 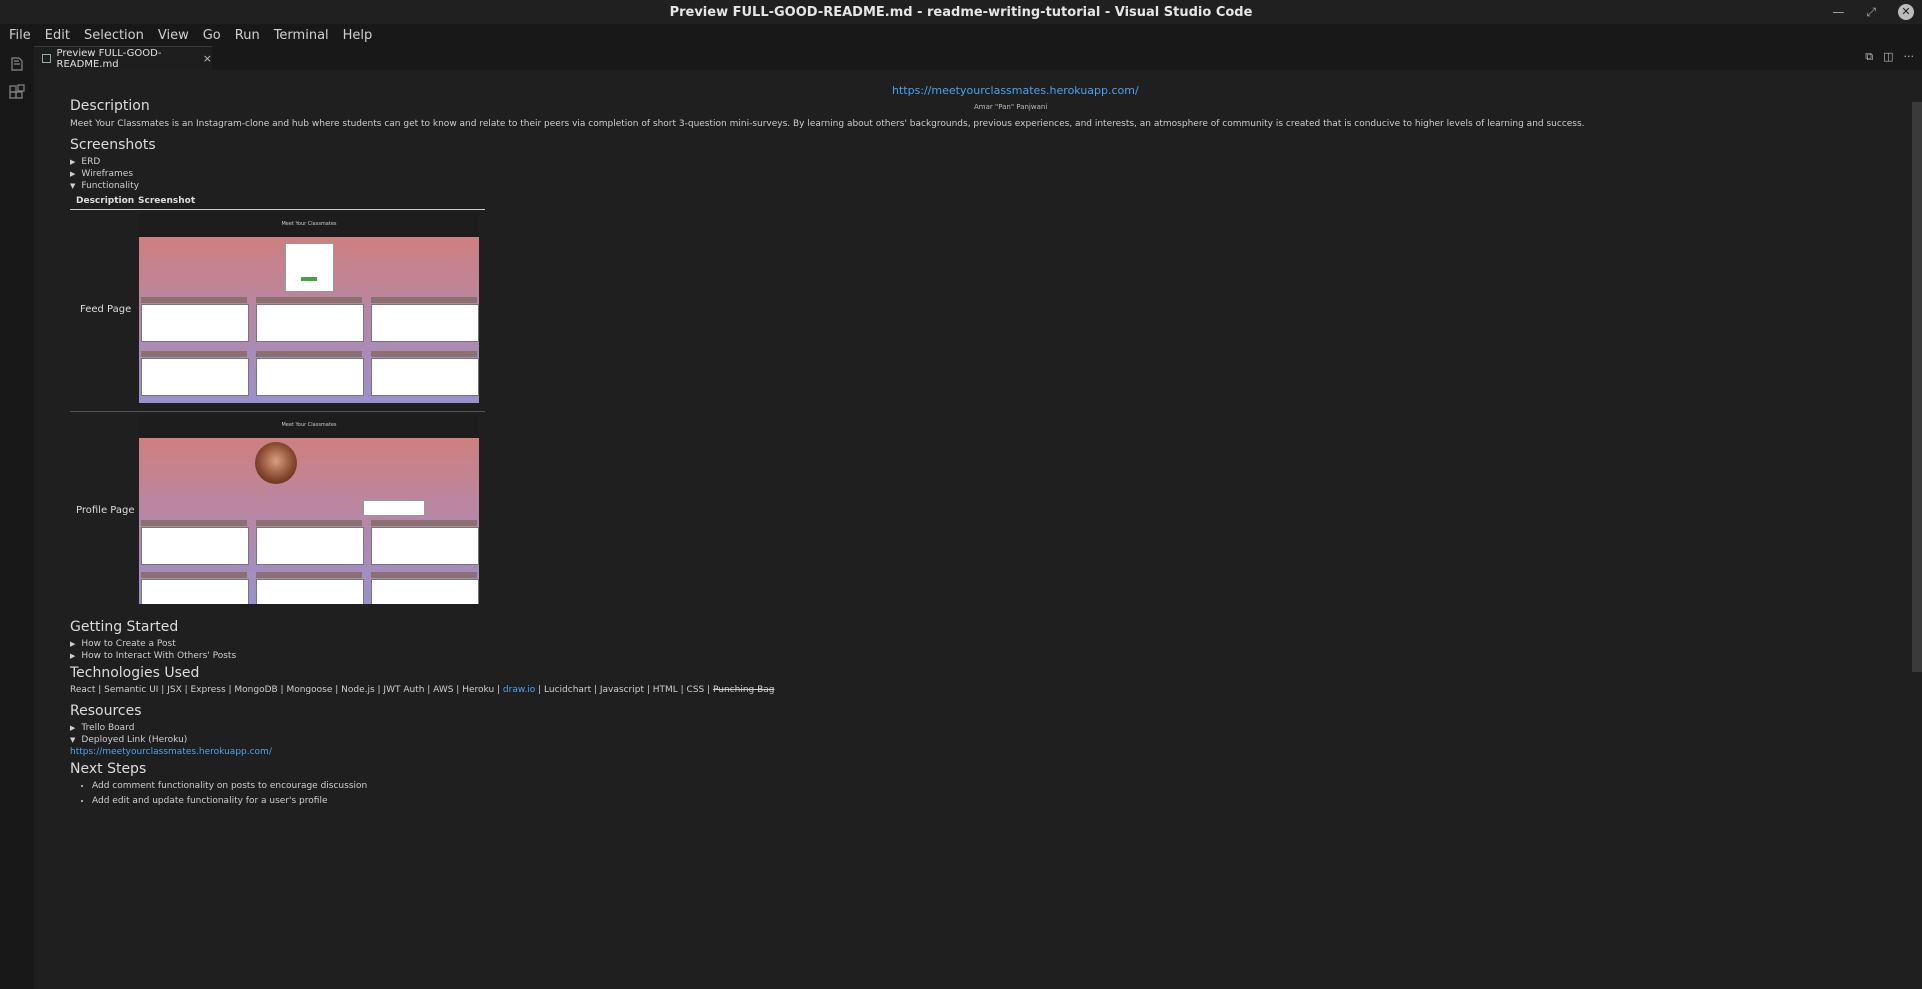 I want to click on struck-text: Punching Bag, so click(x=744, y=690).